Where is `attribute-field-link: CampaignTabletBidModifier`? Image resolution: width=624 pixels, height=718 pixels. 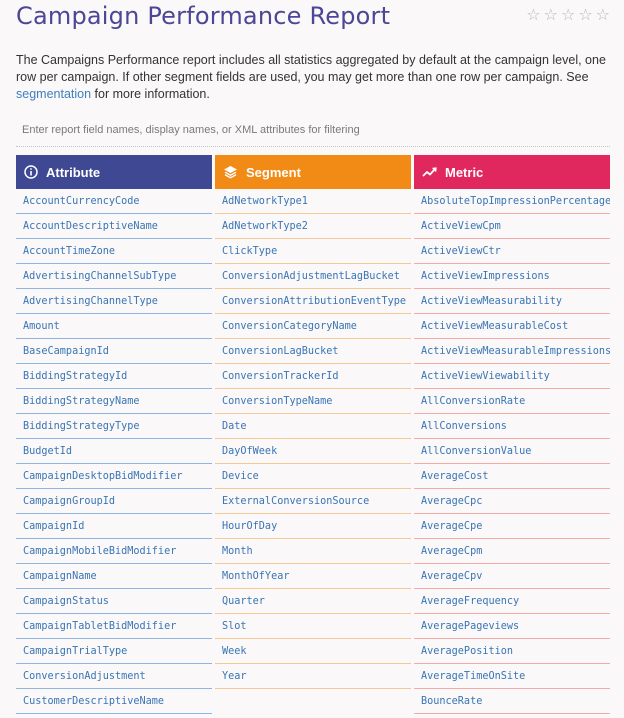
attribute-field-link: CampaignTabletBidModifier is located at coordinates (114, 626).